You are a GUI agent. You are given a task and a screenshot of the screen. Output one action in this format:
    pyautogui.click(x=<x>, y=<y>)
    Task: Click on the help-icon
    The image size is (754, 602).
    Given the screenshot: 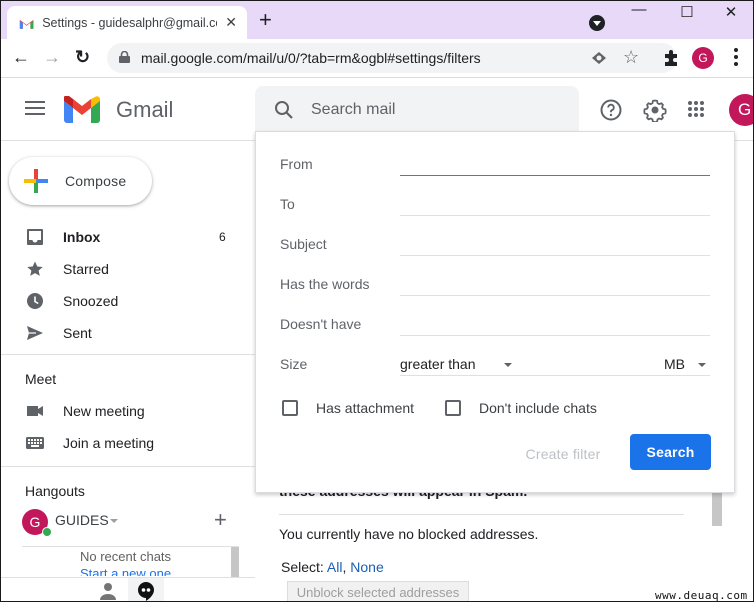 What is the action you would take?
    pyautogui.click(x=611, y=110)
    